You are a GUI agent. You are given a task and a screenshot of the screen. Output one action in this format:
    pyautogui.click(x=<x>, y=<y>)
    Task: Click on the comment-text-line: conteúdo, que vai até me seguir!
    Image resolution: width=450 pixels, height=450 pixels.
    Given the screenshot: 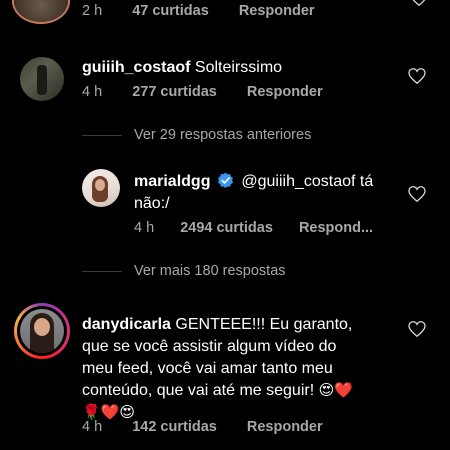 What is the action you would take?
    pyautogui.click(x=198, y=390)
    